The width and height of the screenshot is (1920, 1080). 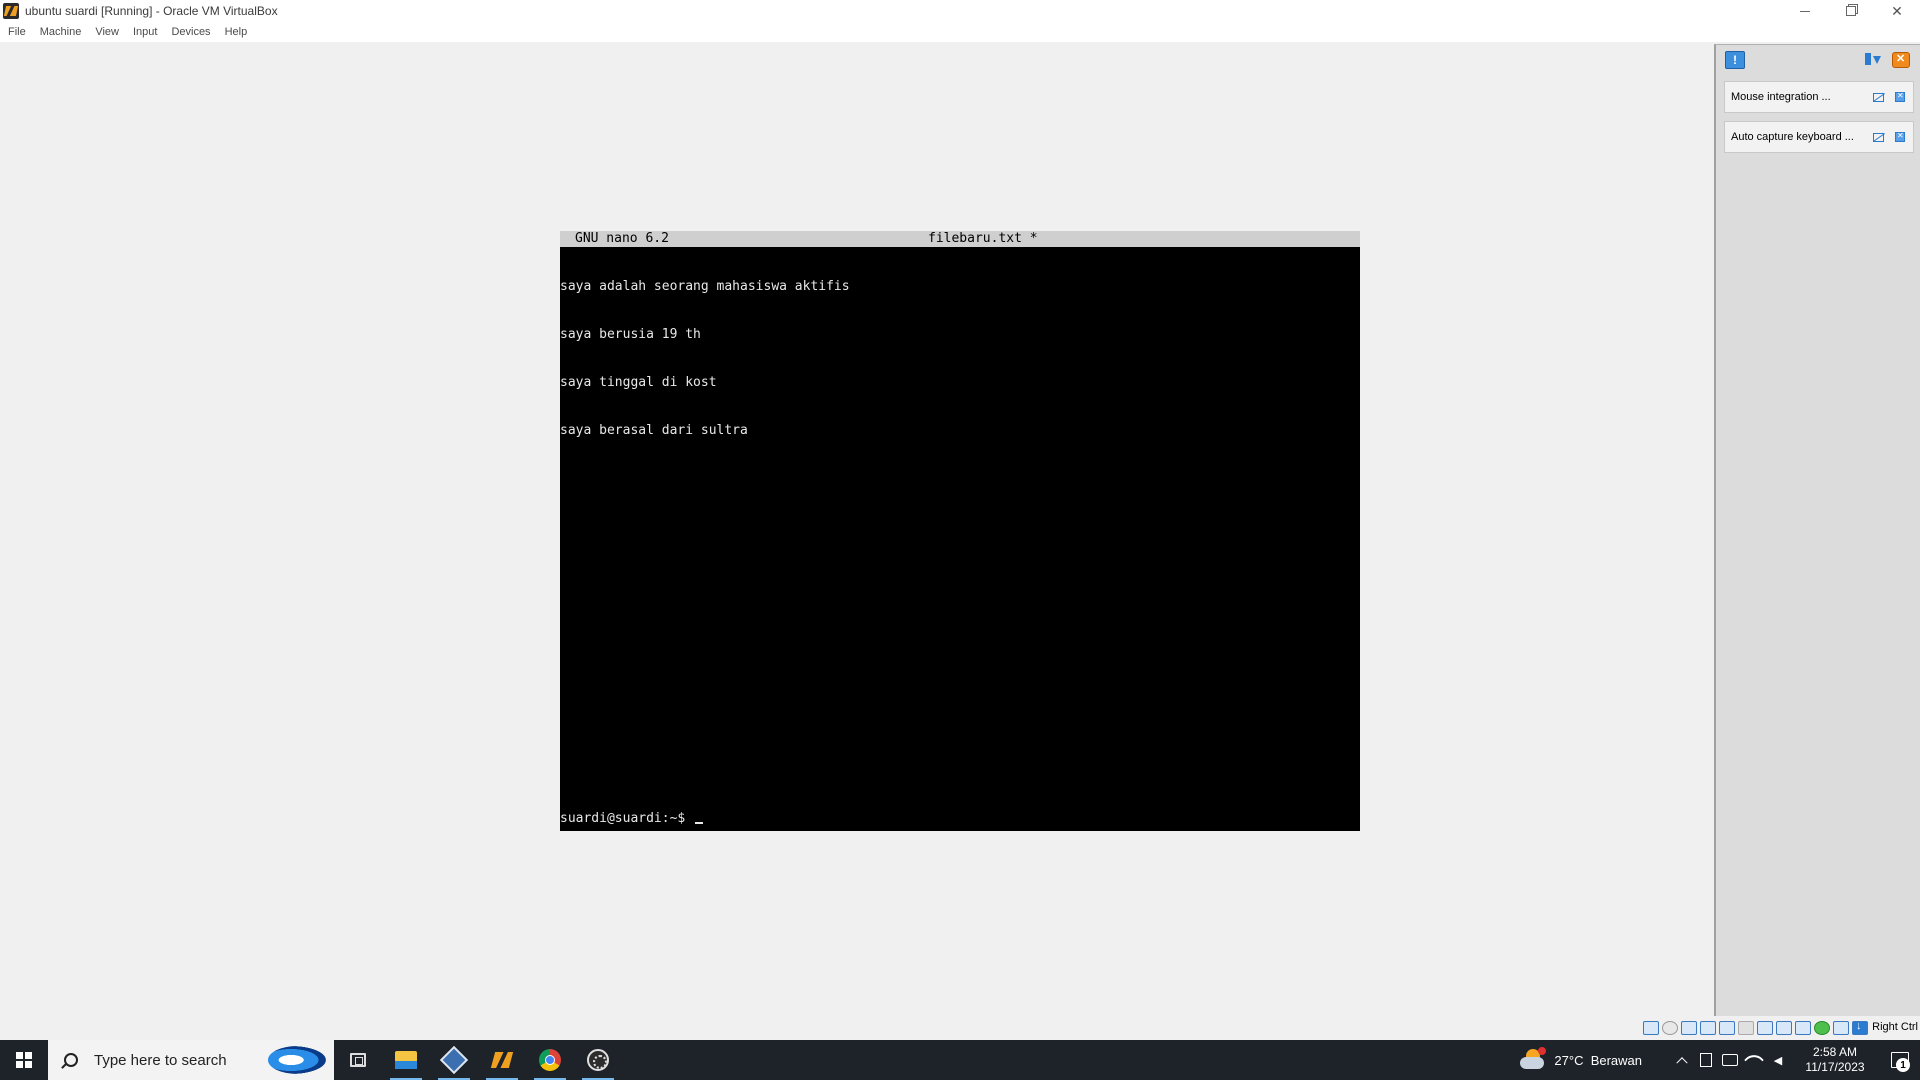 I want to click on menu-bar: File Machine View Input Devices Help, so click(x=960, y=32).